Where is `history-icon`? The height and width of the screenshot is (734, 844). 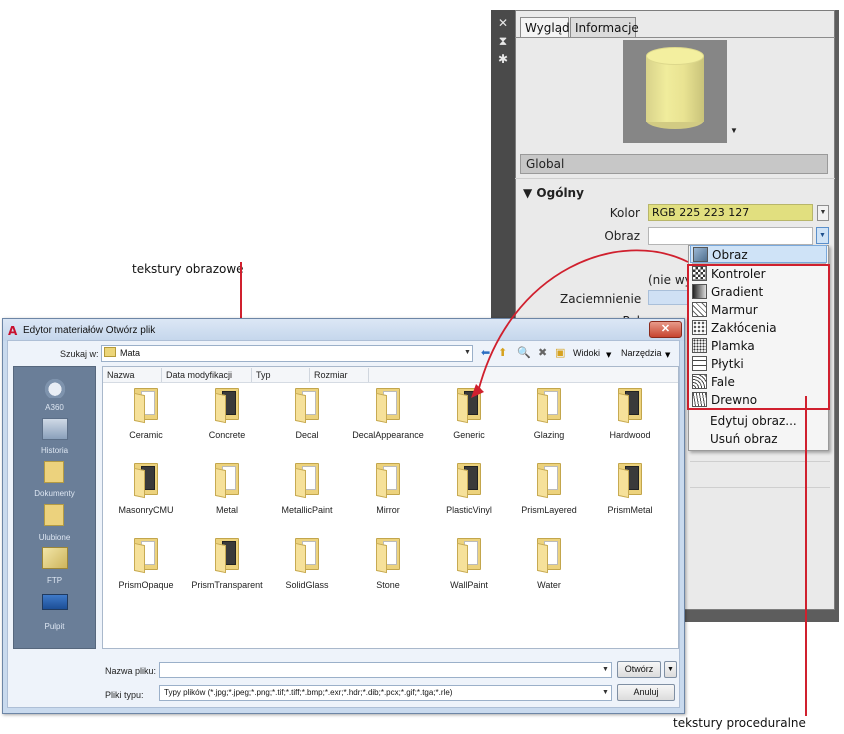 history-icon is located at coordinates (55, 429).